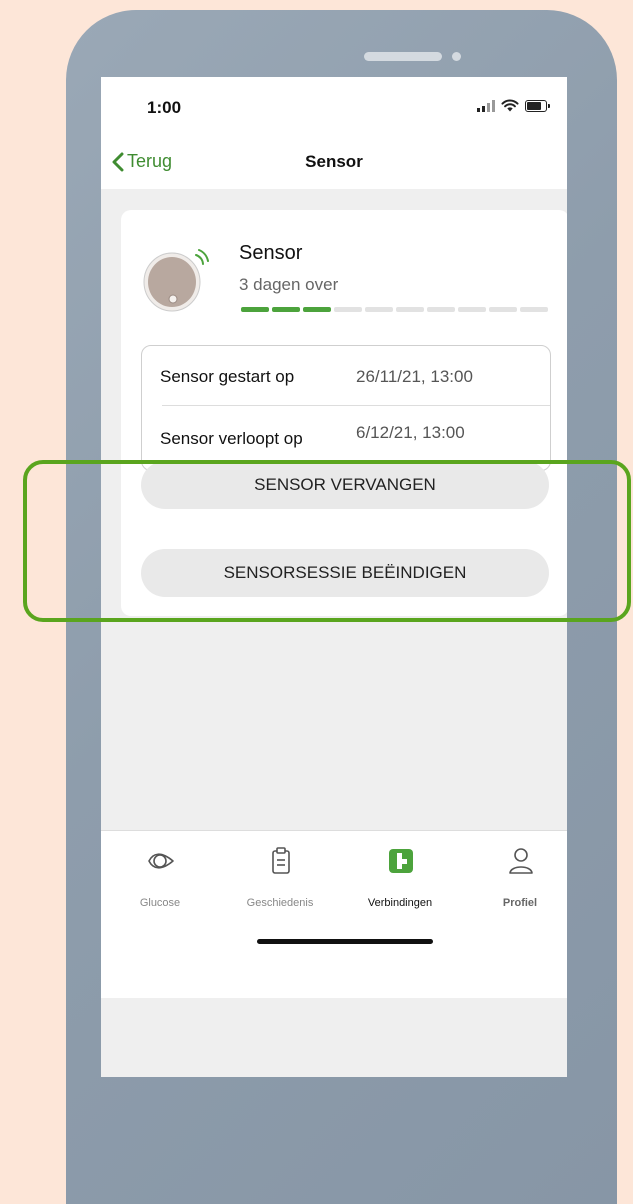  Describe the element at coordinates (516, 881) in the screenshot. I see `tab-profile: Profiel` at that location.